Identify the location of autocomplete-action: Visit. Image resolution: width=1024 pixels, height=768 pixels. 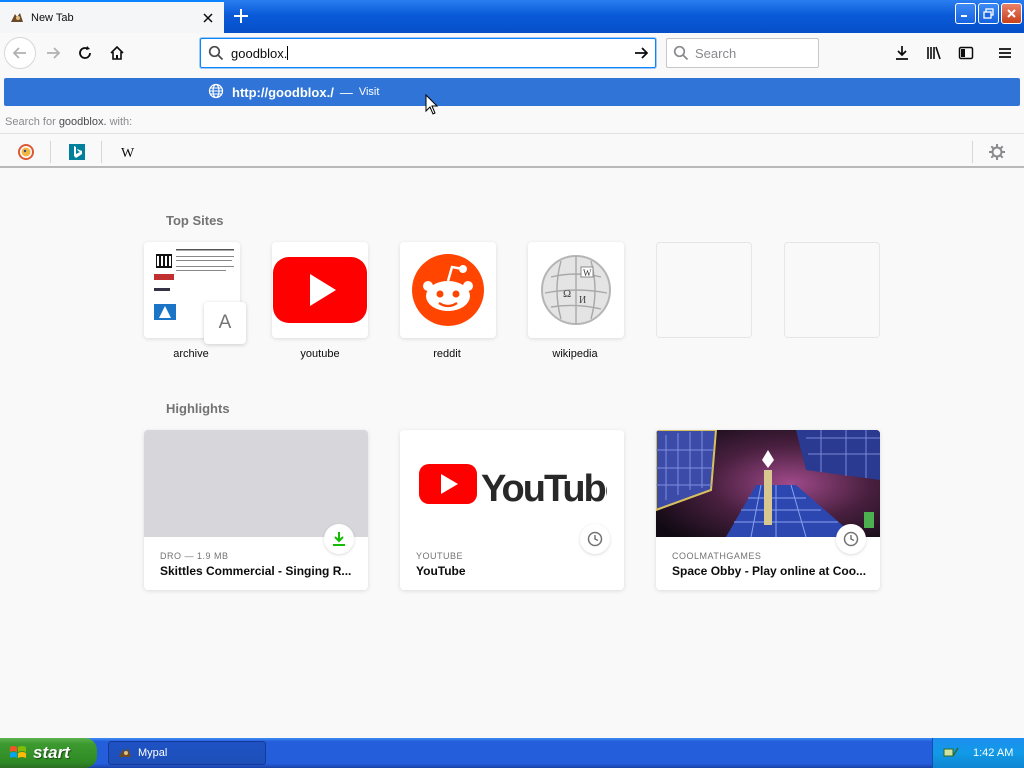
(369, 92).